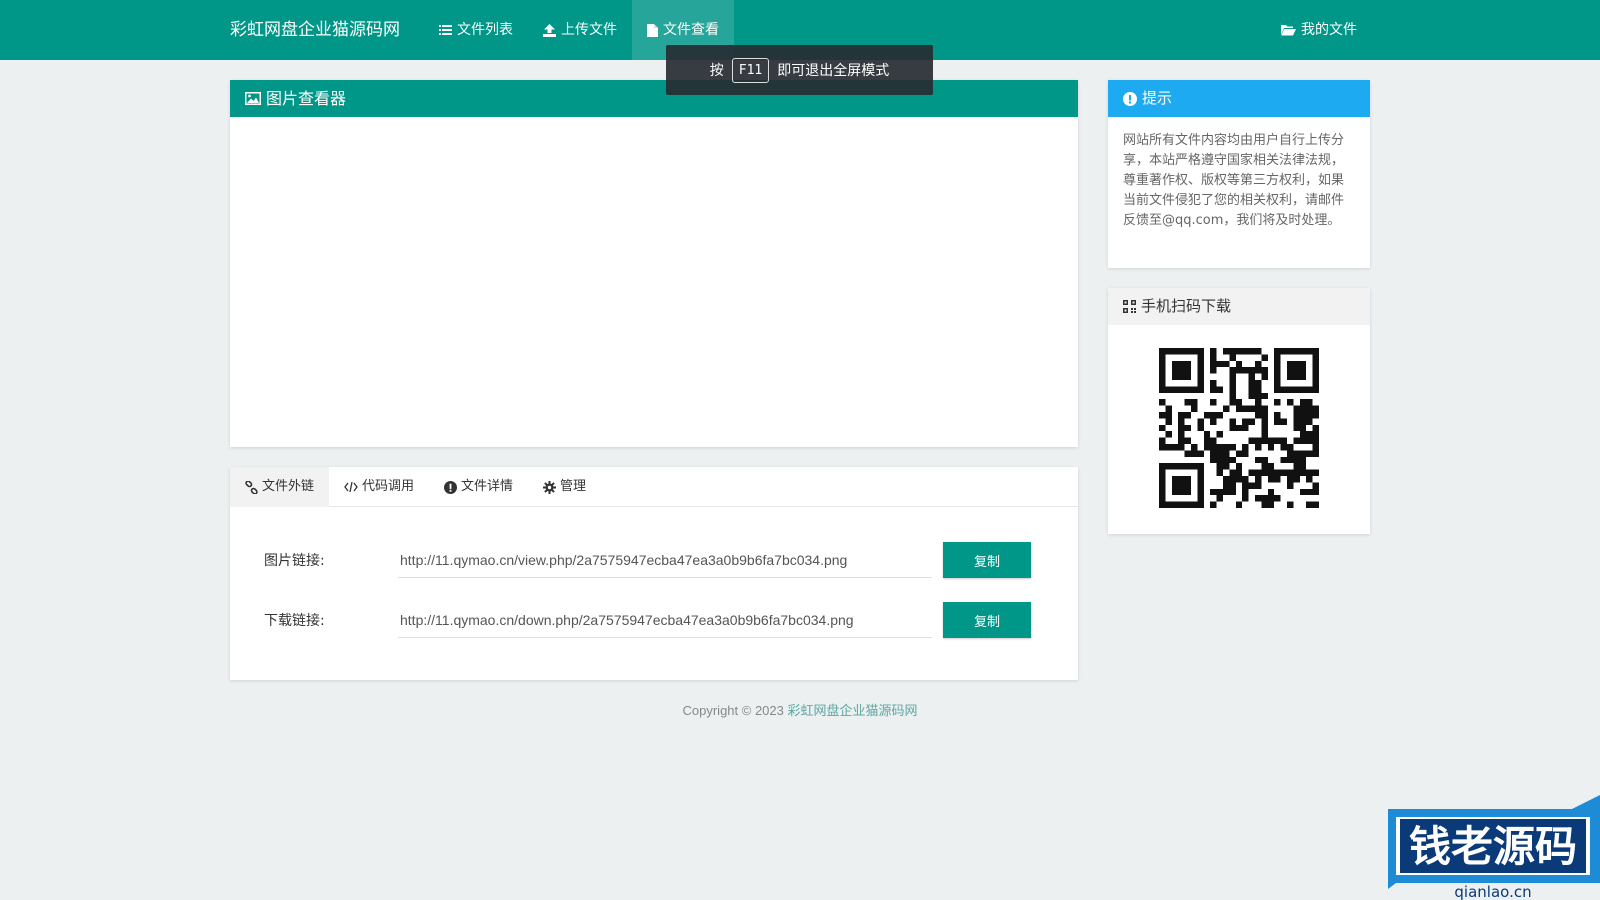 This screenshot has width=1600, height=900. I want to click on tab-file-link: 文件外链, so click(280, 487).